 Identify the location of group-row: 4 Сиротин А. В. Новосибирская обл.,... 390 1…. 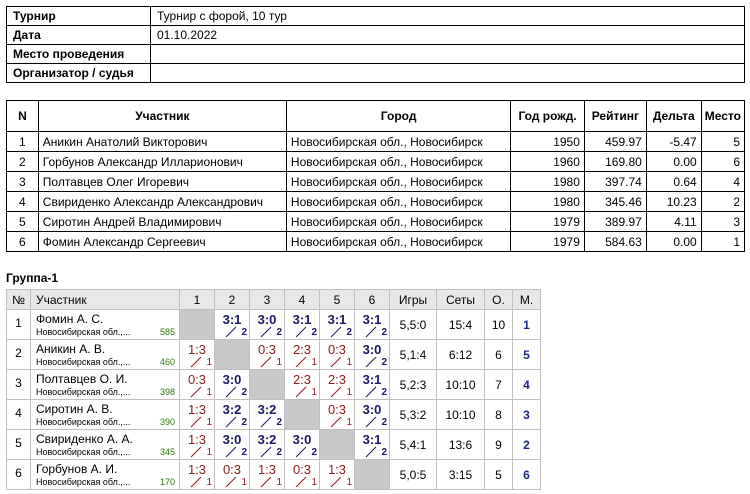
(273, 414).